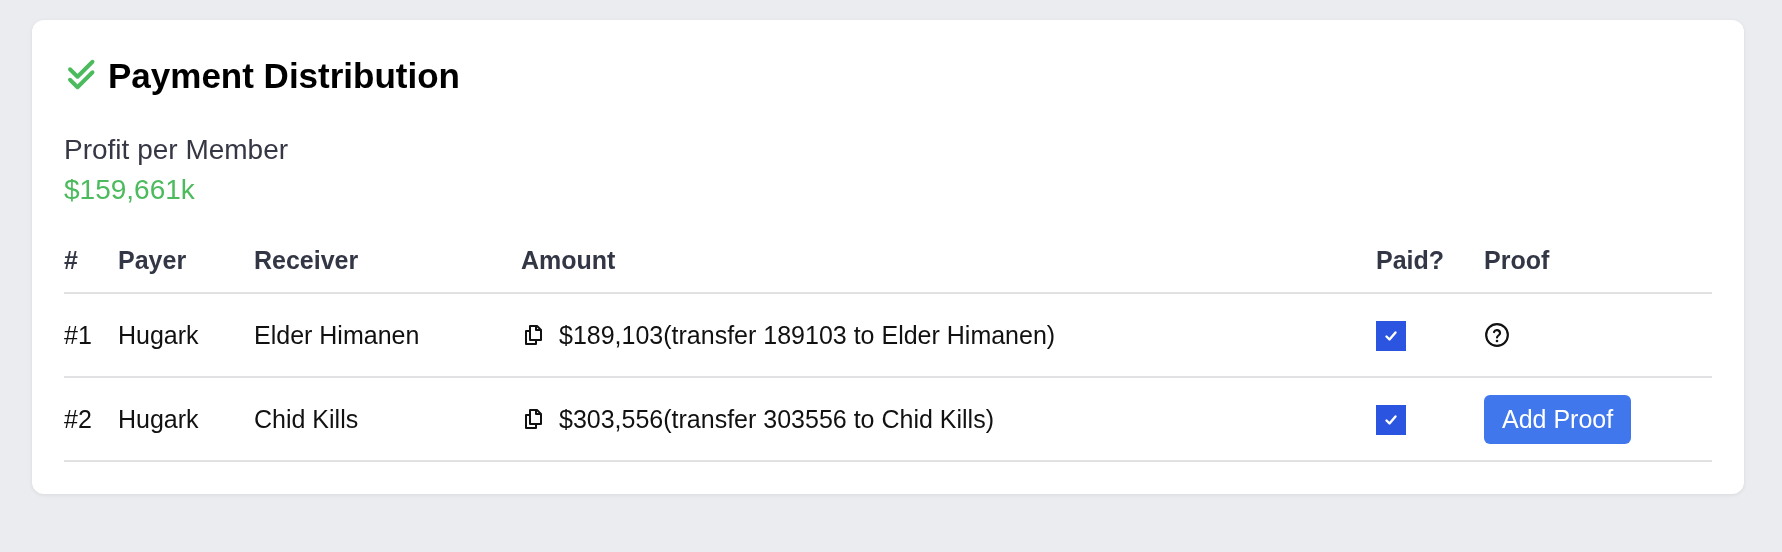 The height and width of the screenshot is (552, 1782). Describe the element at coordinates (306, 418) in the screenshot. I see `receiver-name: Chid Kills` at that location.